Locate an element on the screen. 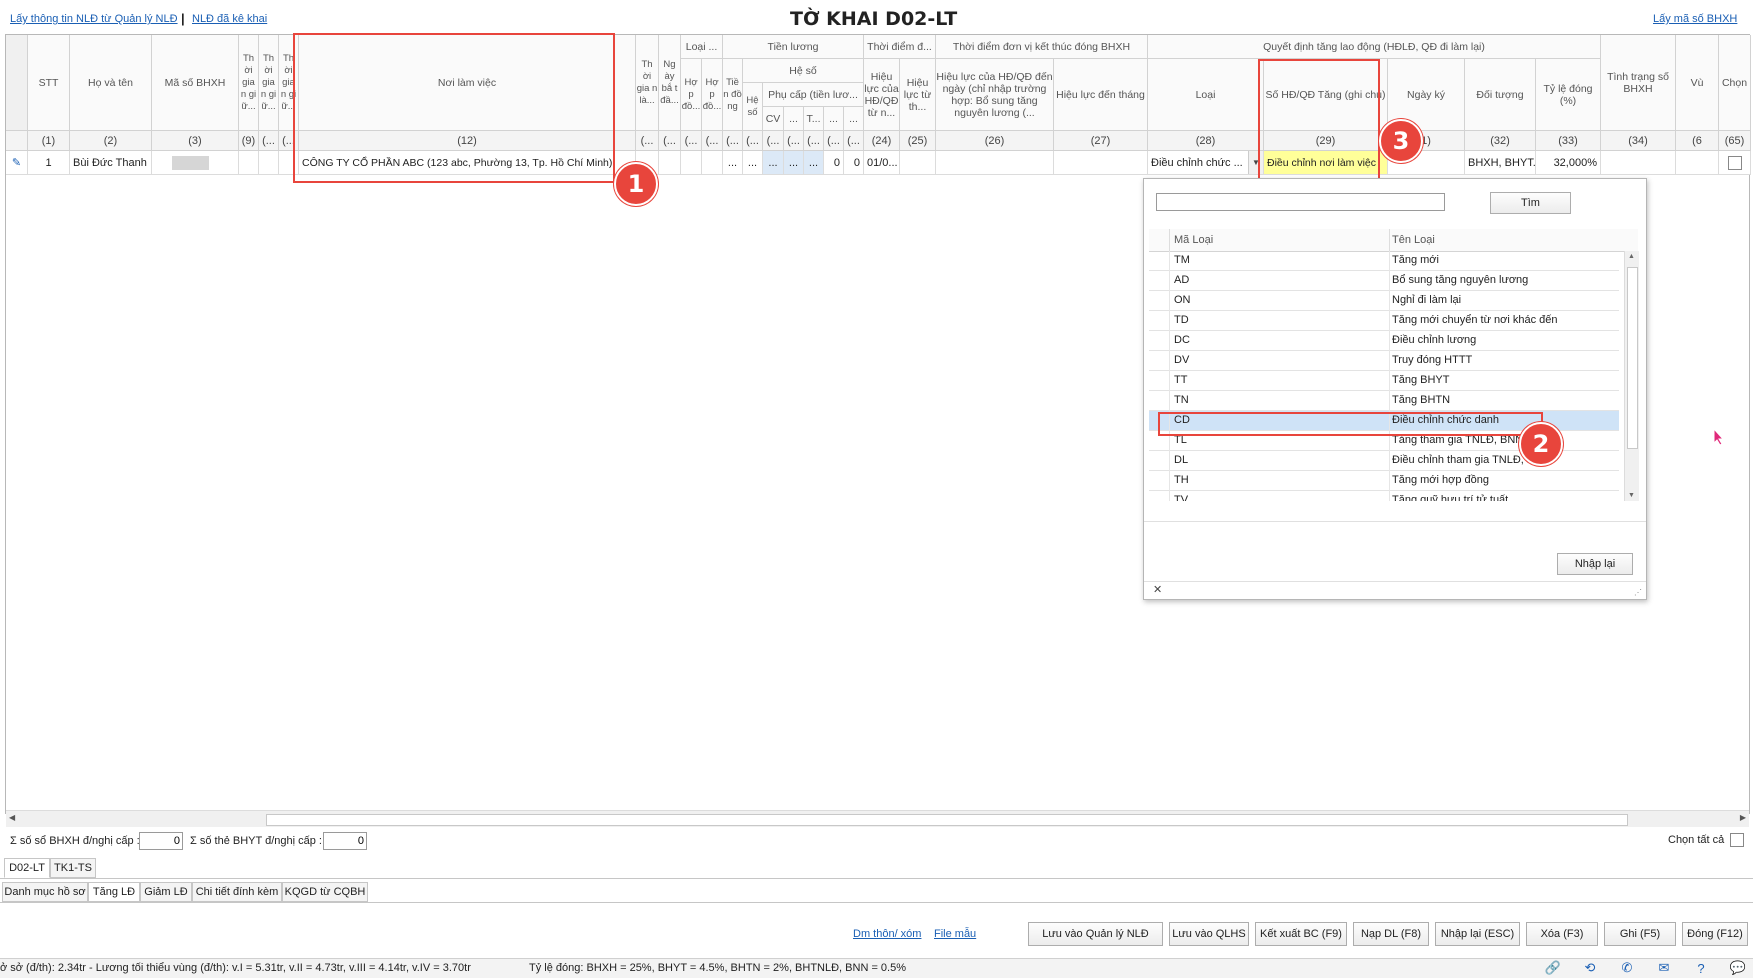  cell-loai-combo: Điều chỉnh chức ... ▼ is located at coordinates (1206, 163).